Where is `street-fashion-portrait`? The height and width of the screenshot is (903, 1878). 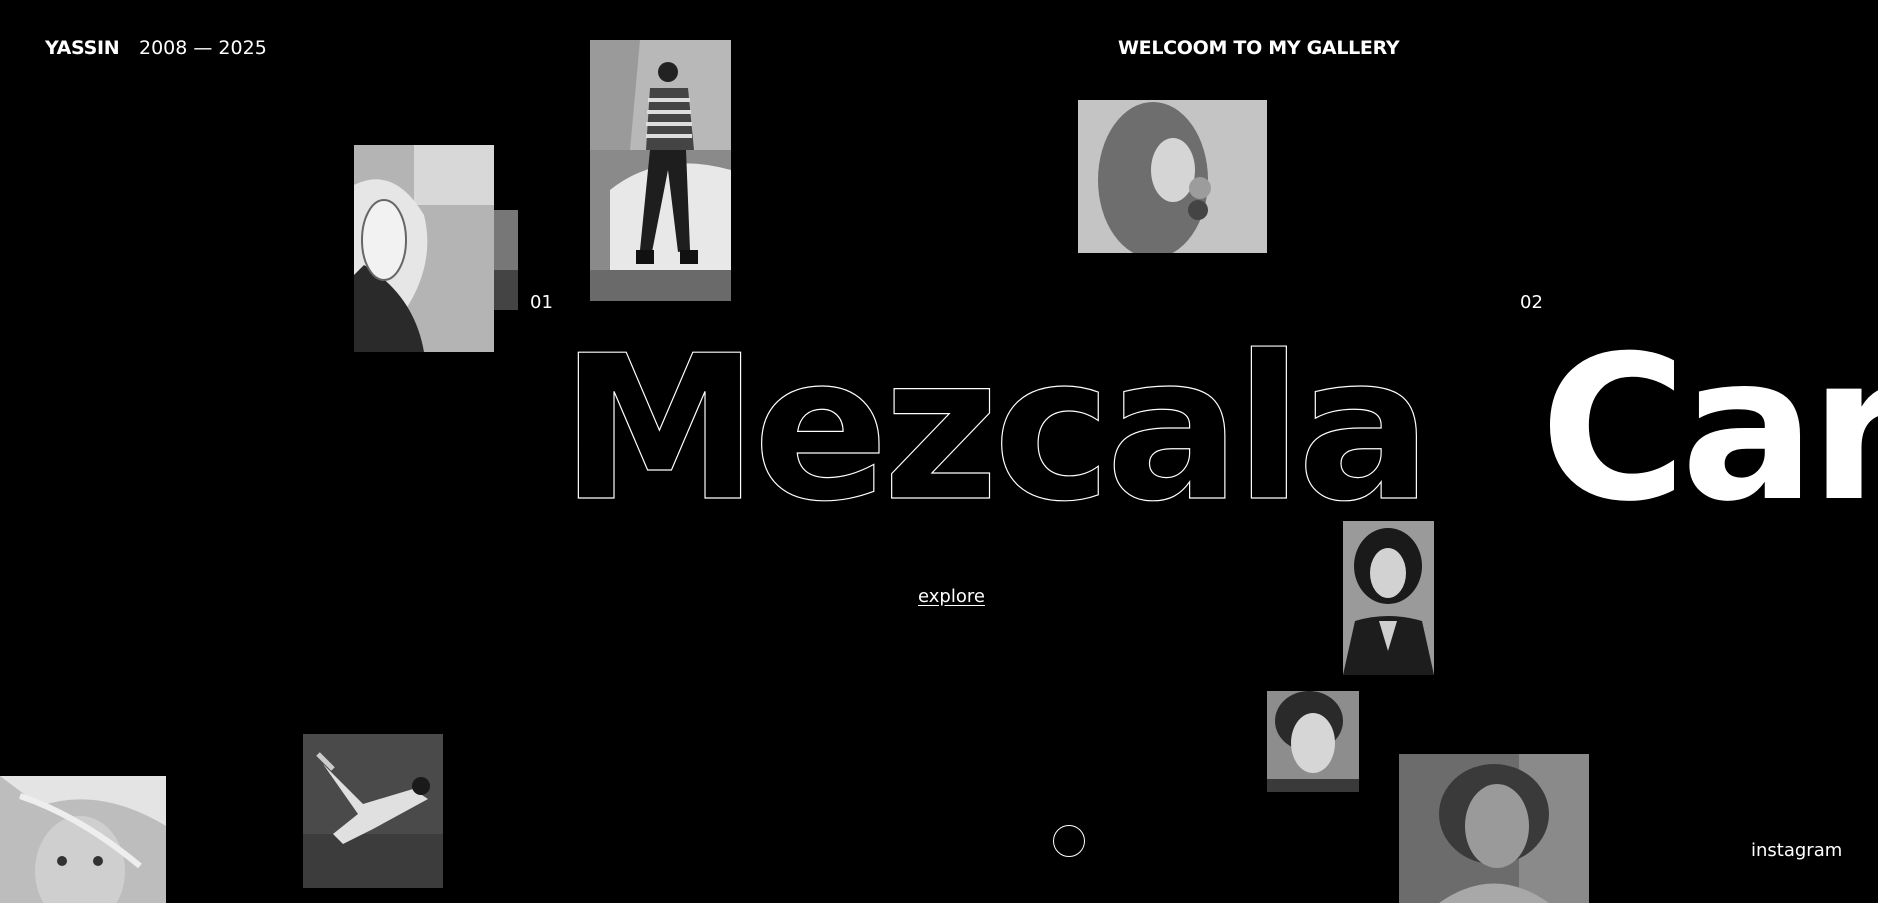
street-fashion-portrait is located at coordinates (660, 170).